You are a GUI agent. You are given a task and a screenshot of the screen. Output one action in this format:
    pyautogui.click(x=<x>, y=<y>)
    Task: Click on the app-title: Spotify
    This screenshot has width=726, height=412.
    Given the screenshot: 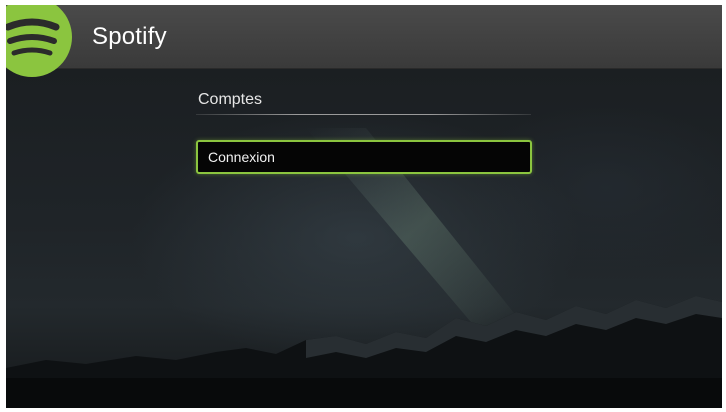 What is the action you would take?
    pyautogui.click(x=129, y=36)
    